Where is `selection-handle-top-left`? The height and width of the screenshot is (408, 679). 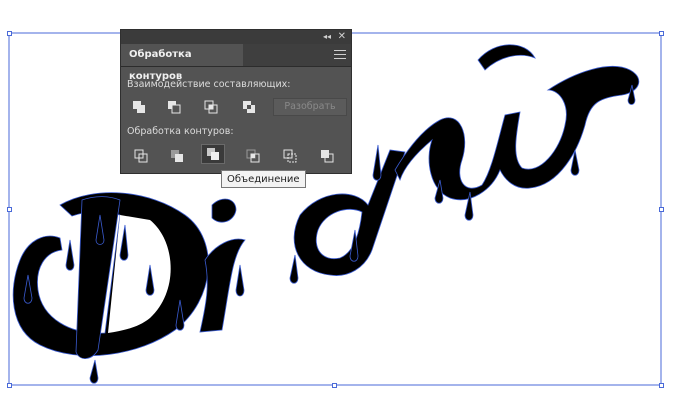 selection-handle-top-left is located at coordinates (9, 33).